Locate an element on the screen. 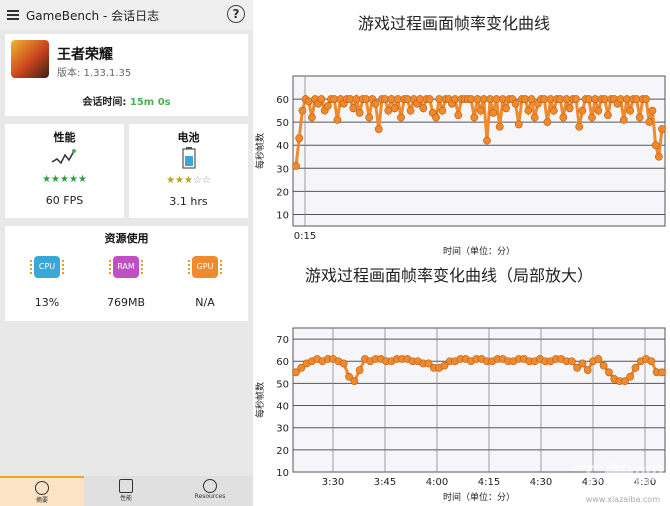 The height and width of the screenshot is (506, 670). chart2-x-tick-5: 4:30 is located at coordinates (541, 482).